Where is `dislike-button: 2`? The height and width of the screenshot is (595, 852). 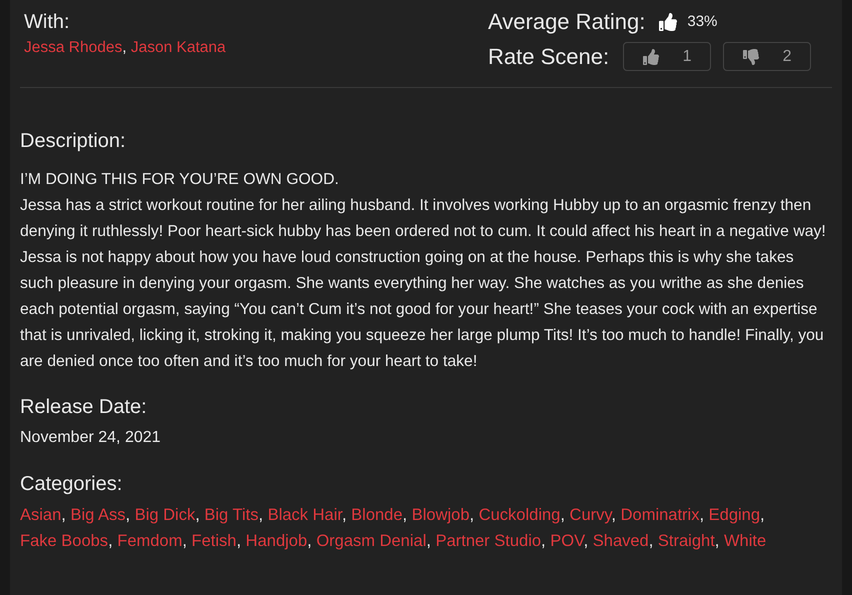 dislike-button: 2 is located at coordinates (767, 56).